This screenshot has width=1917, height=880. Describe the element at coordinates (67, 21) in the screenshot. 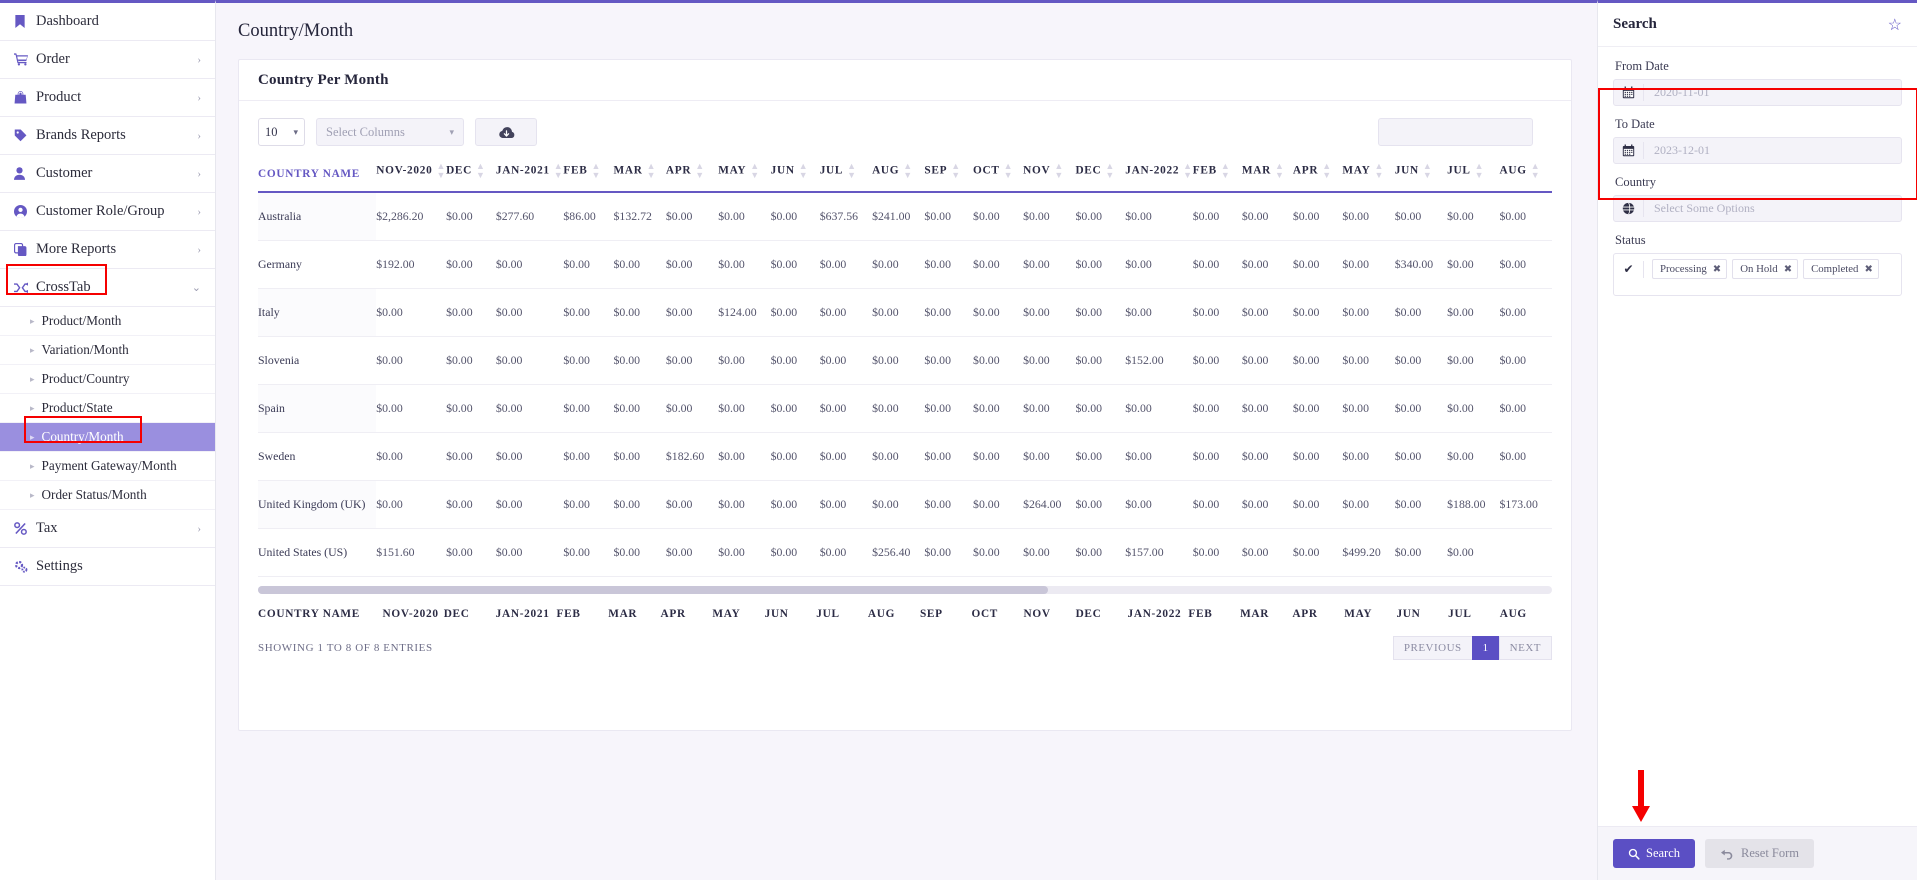

I see `sidebar-item-label: Dashboard` at that location.